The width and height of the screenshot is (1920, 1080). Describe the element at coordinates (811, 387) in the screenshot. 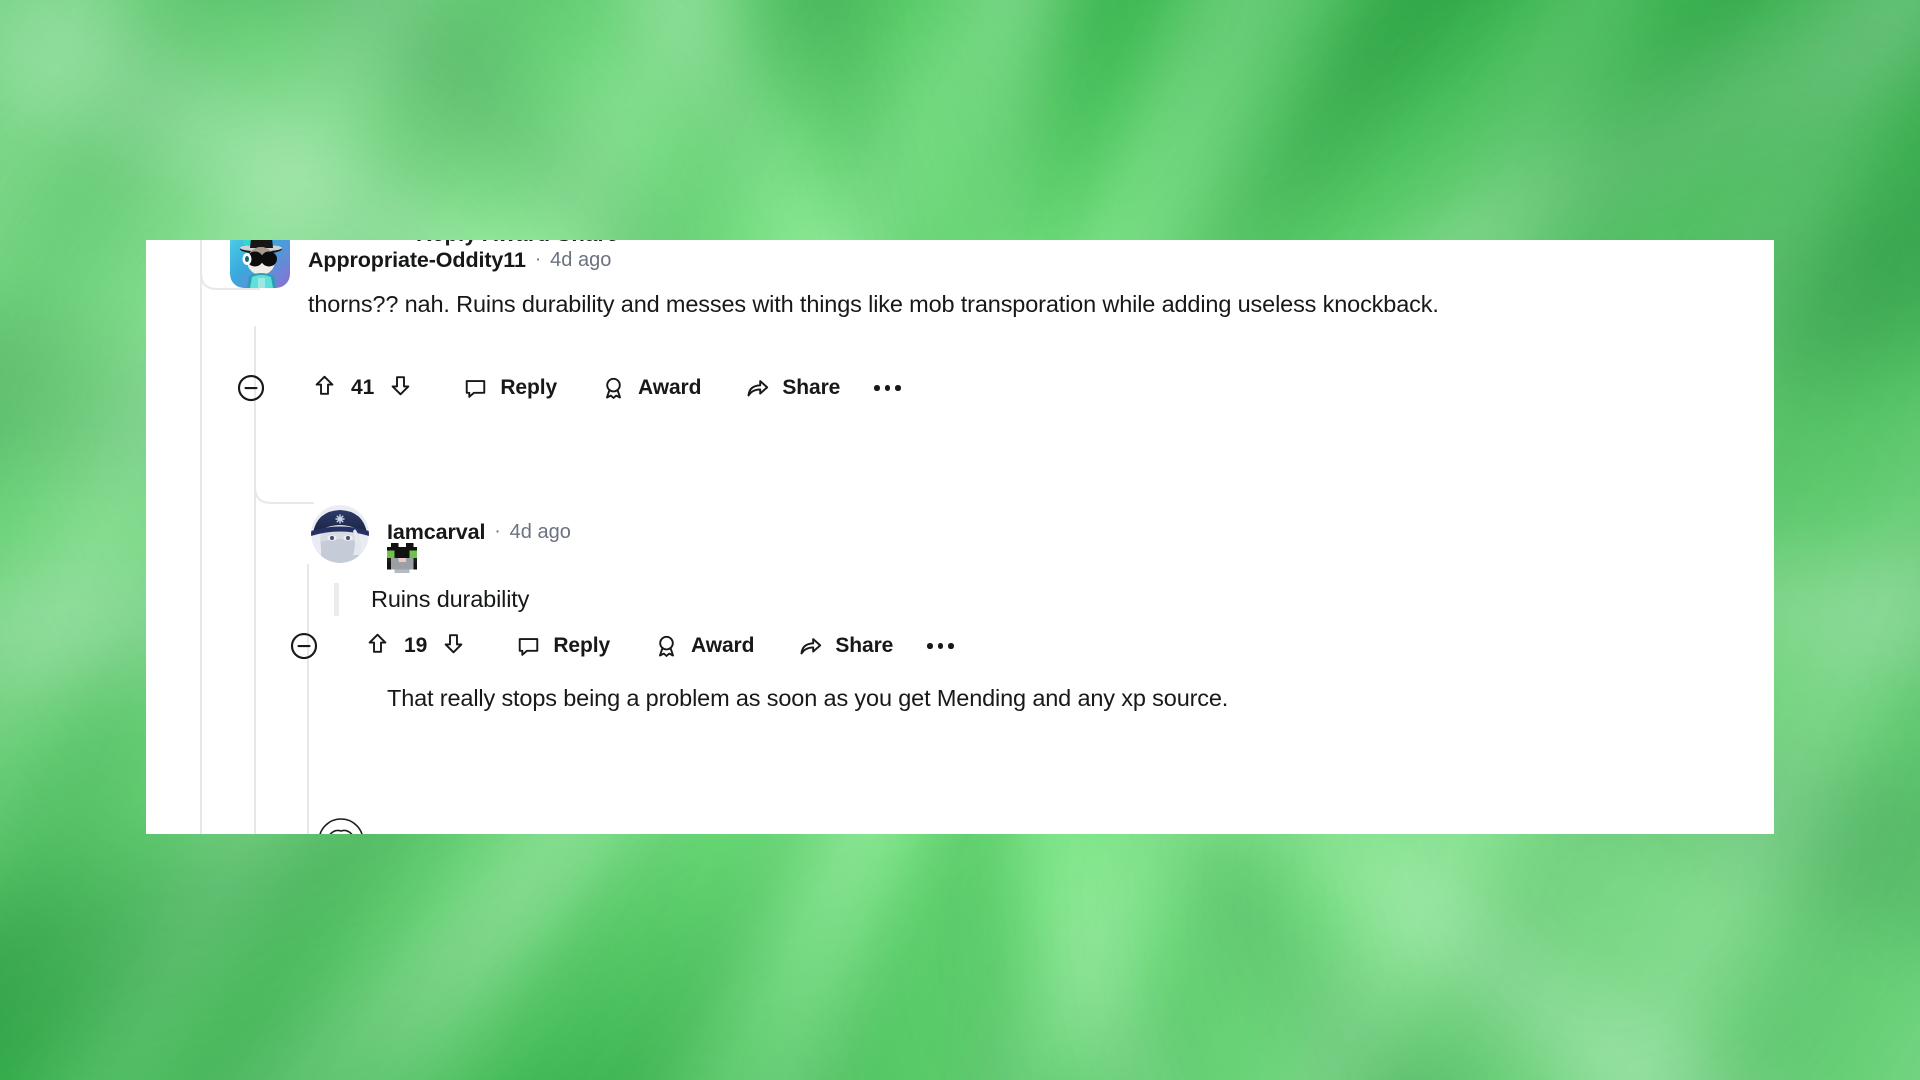

I see `share-label-1: Share` at that location.